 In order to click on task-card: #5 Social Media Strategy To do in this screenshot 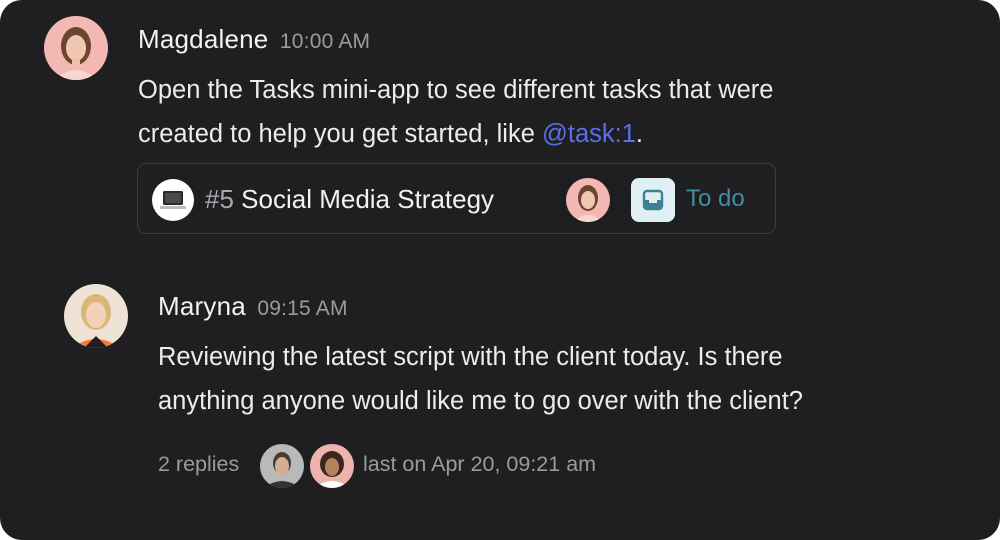, I will do `click(456, 198)`.